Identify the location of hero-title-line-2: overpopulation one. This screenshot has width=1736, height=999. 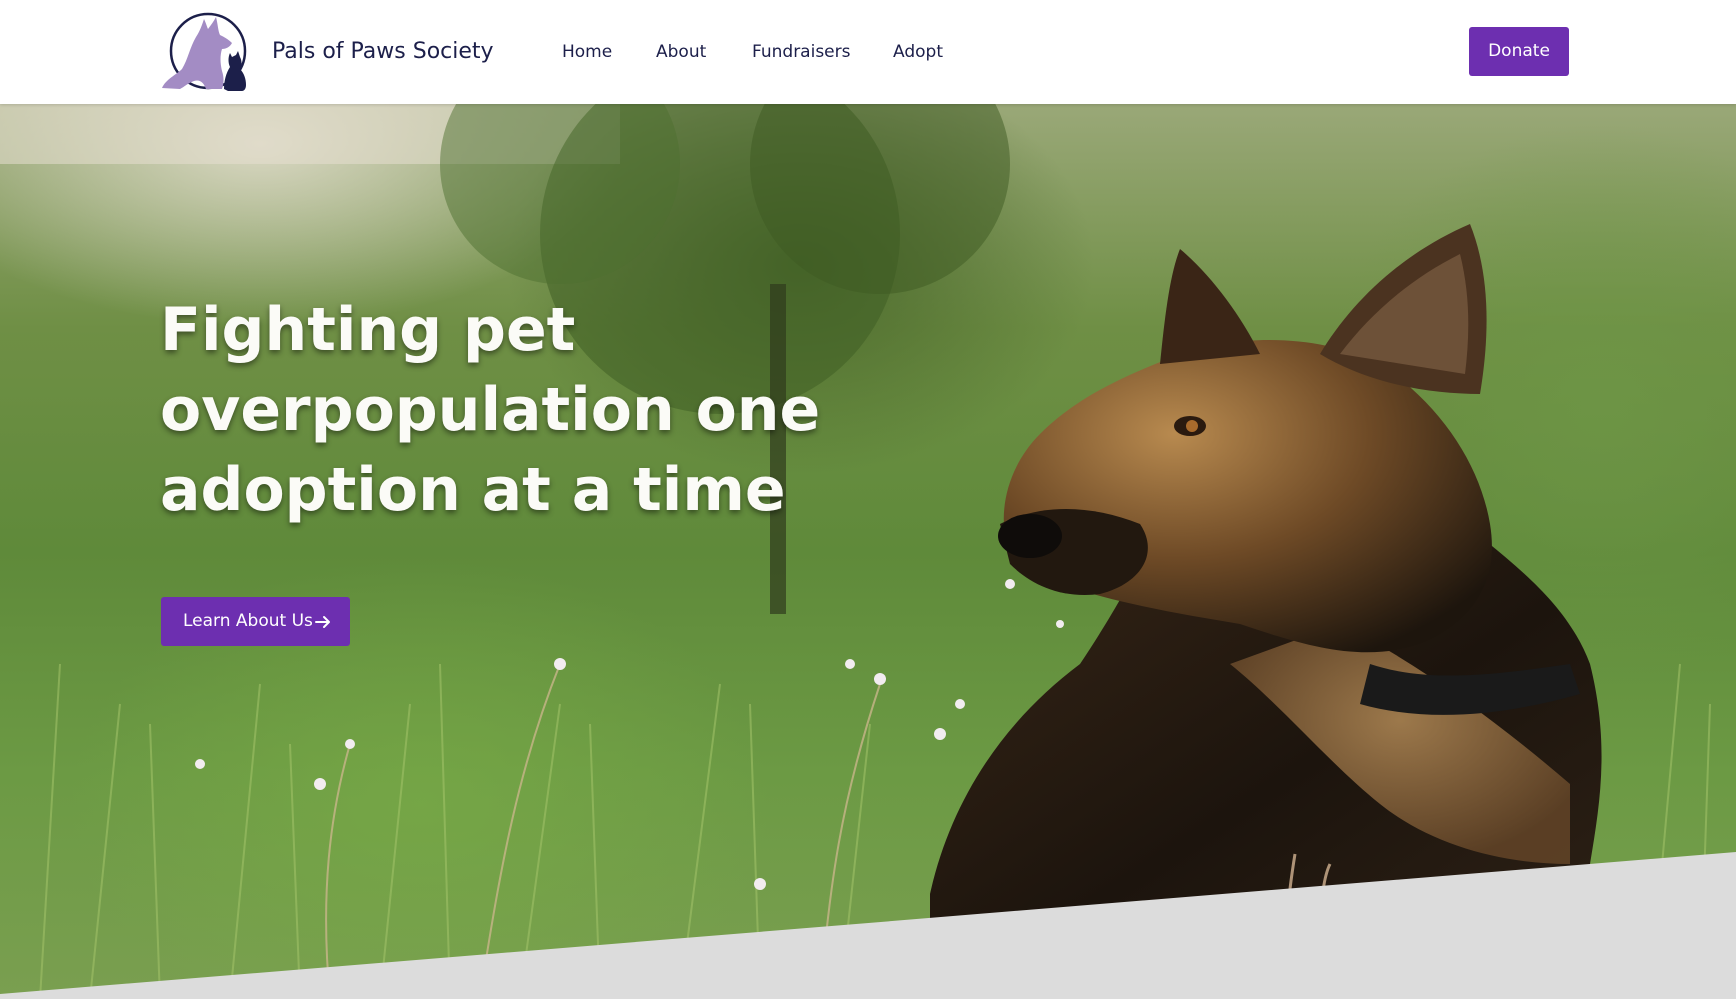
(490, 410).